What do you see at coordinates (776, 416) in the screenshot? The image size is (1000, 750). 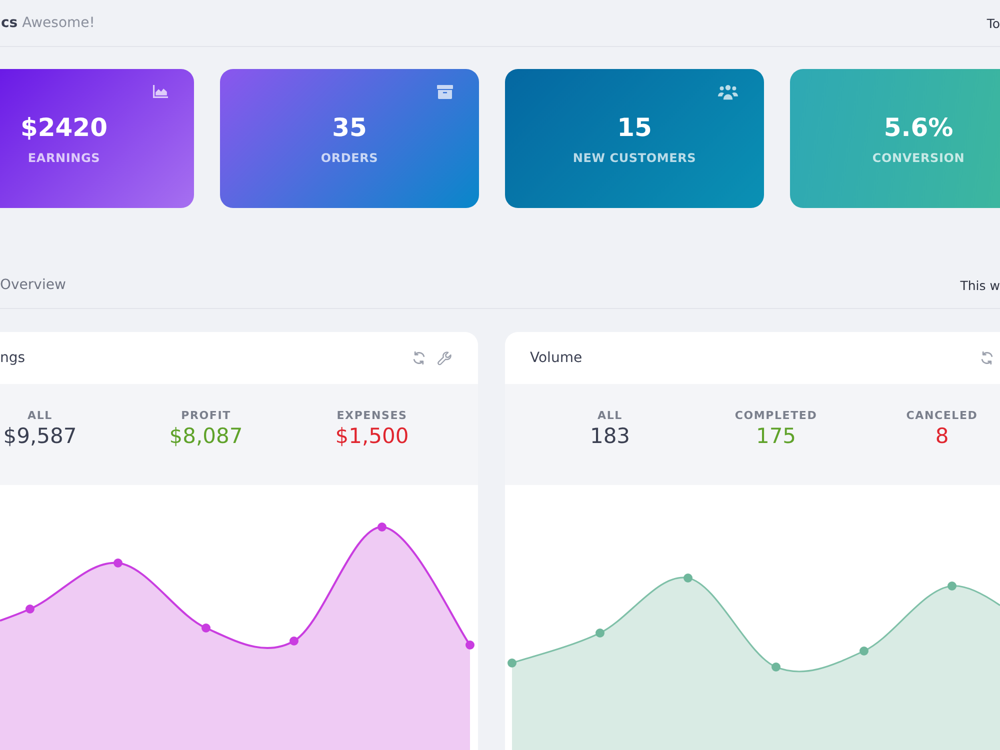 I see `stat-label: COMPLETED` at bounding box center [776, 416].